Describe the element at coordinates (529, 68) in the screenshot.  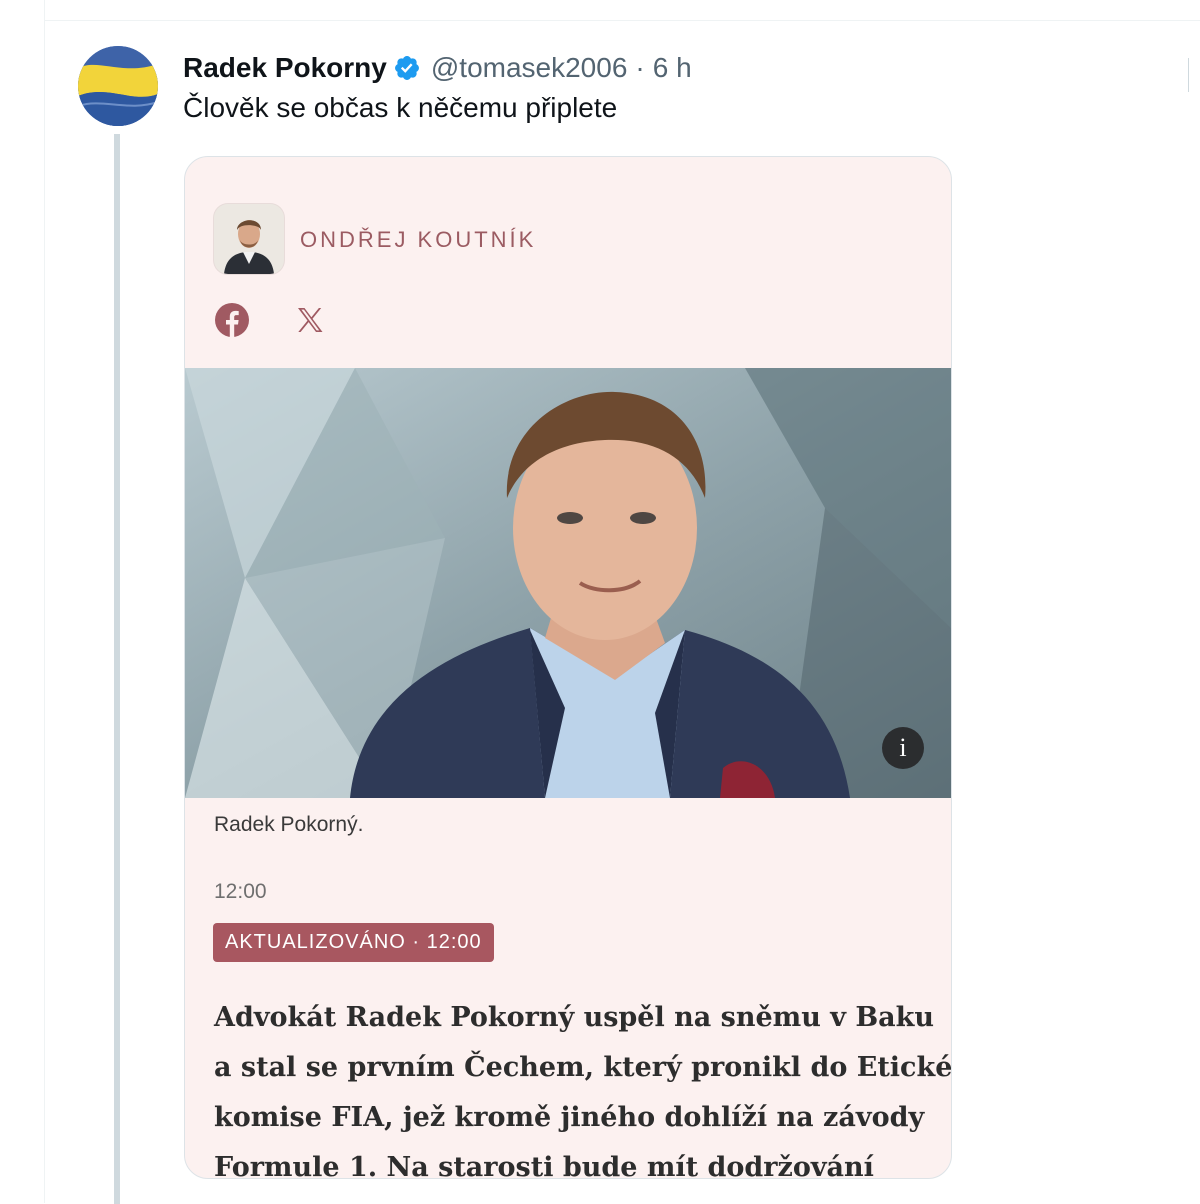
I see `author-handle: @tomasek2006` at that location.